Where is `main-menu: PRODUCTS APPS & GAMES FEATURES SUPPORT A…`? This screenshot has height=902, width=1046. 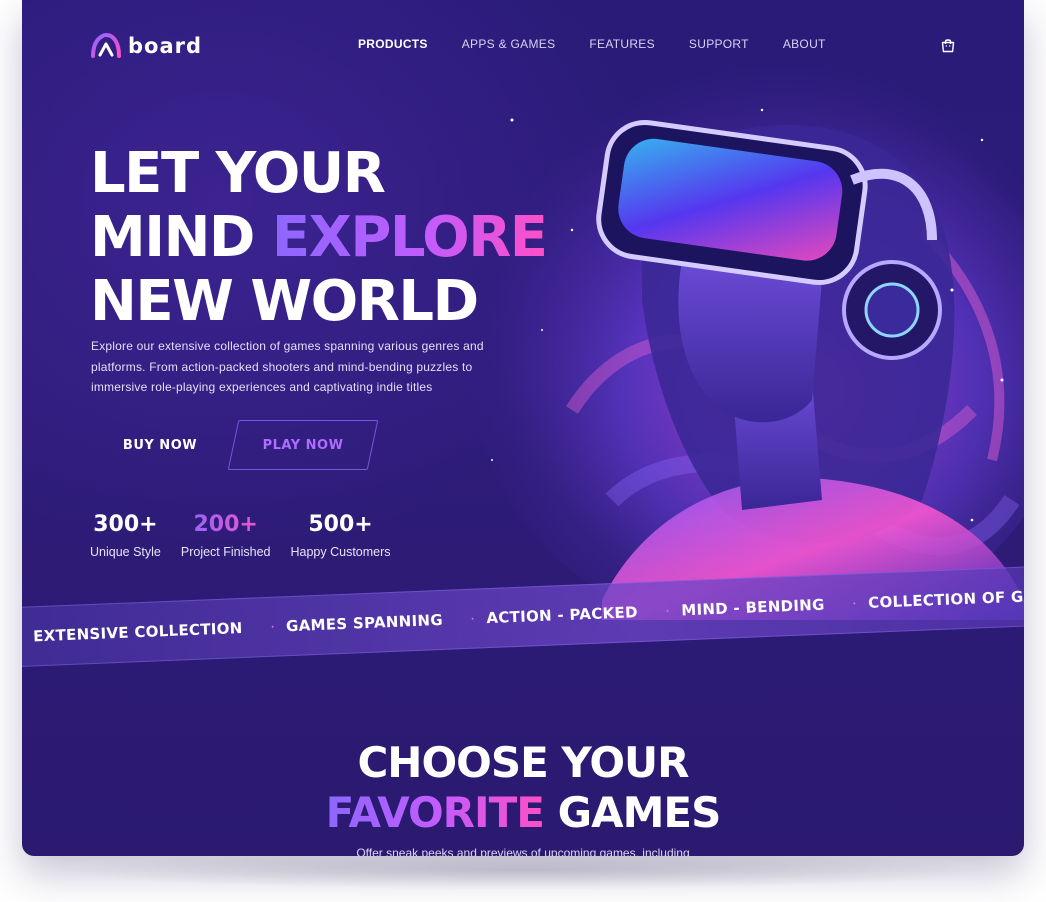
main-menu: PRODUCTS APPS & GAMES FEATURES SUPPORT A… is located at coordinates (609, 44).